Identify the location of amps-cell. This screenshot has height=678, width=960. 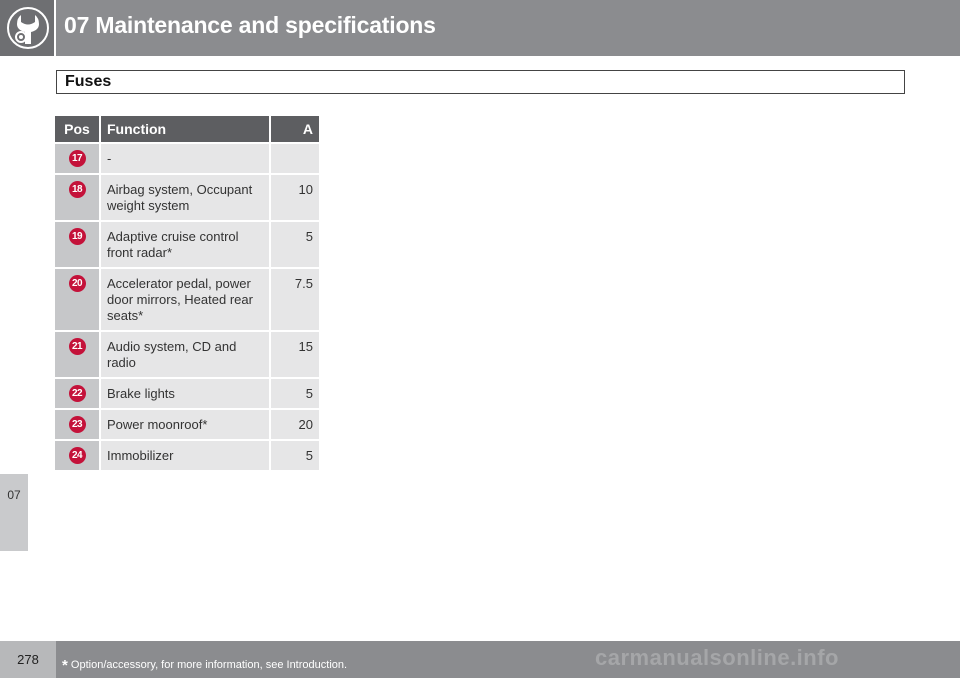
(295, 157).